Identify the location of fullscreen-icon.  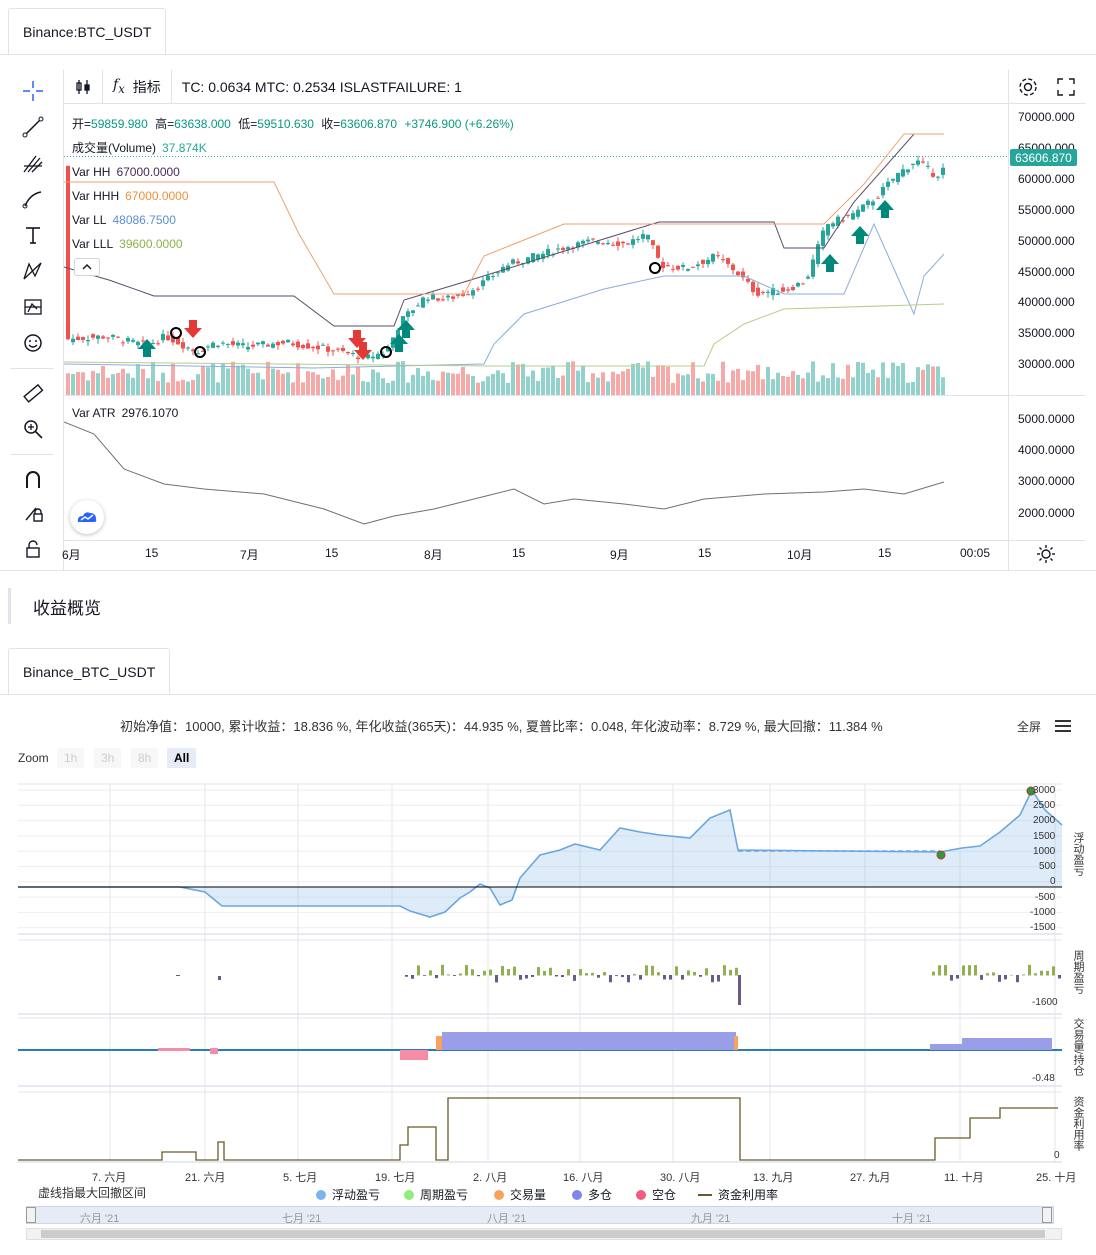
(1066, 89).